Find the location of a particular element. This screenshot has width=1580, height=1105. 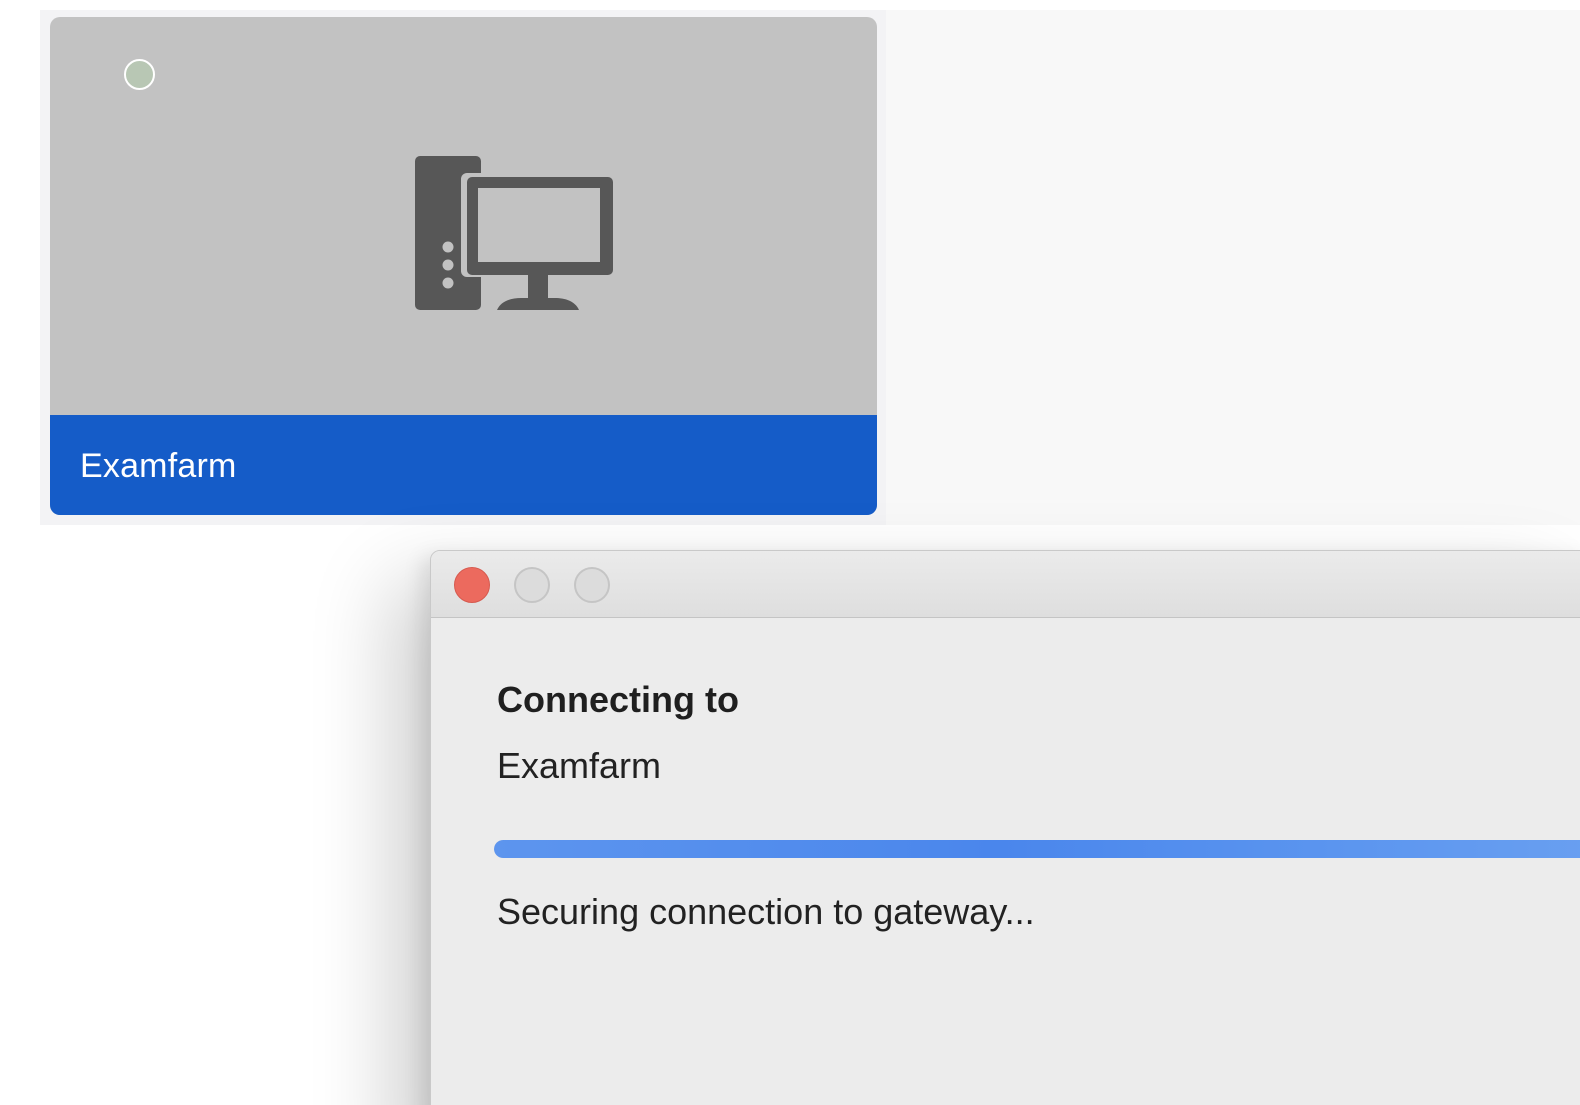

dialog-heading: Connecting to is located at coordinates (618, 699).